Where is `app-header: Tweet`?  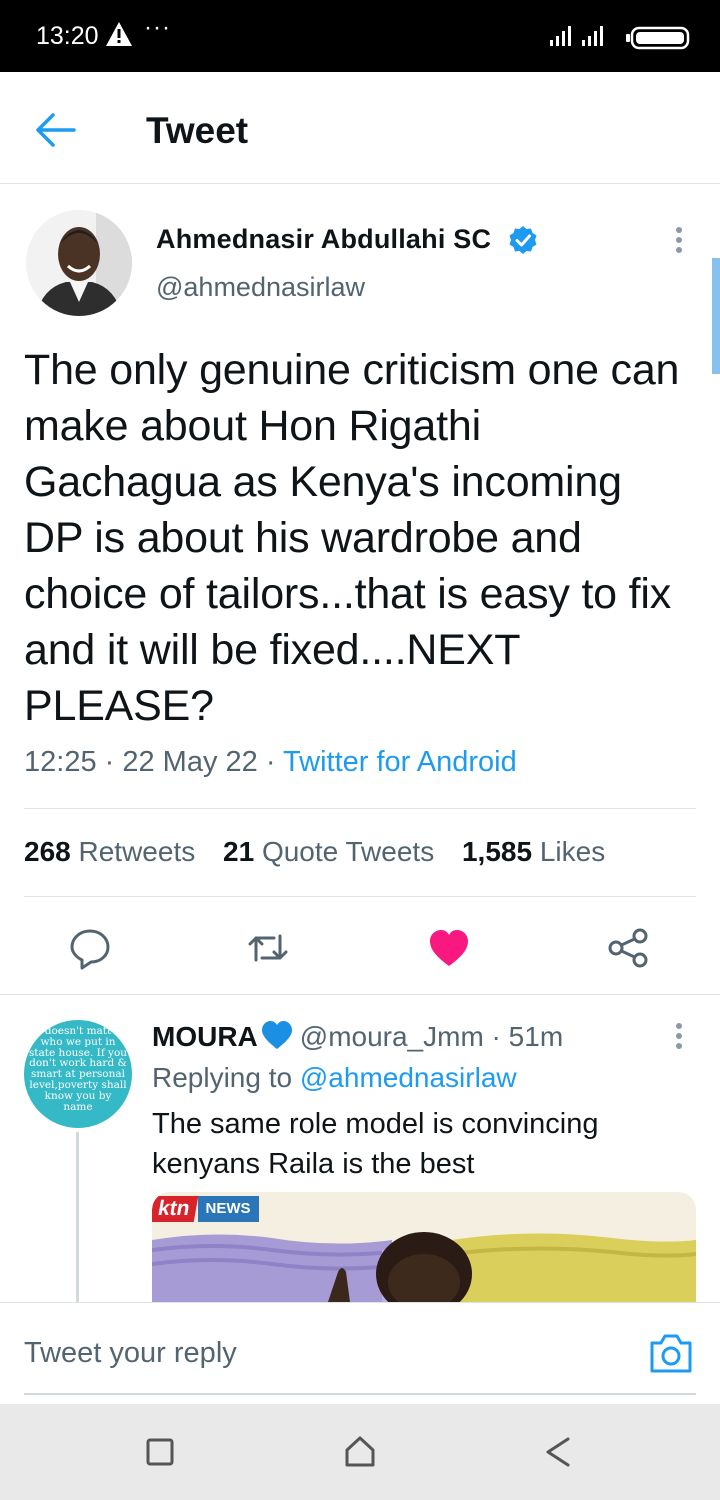
app-header: Tweet is located at coordinates (360, 128).